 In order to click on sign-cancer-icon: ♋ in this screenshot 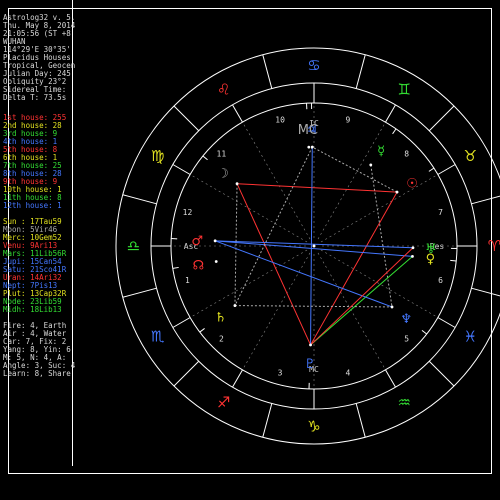, I will do `click(313, 66)`.